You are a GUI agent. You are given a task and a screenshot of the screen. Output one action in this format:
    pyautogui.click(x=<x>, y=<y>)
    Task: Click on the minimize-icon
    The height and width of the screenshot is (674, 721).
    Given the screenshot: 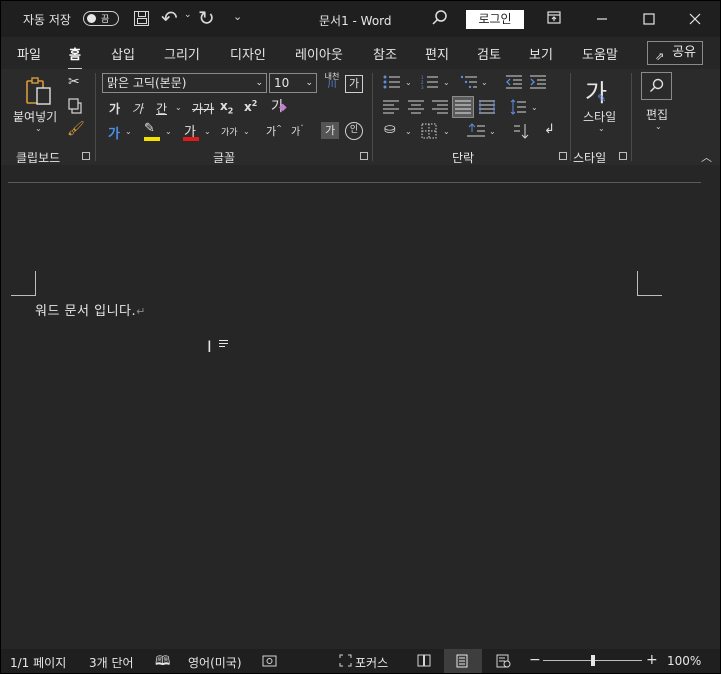 What is the action you would take?
    pyautogui.click(x=602, y=19)
    